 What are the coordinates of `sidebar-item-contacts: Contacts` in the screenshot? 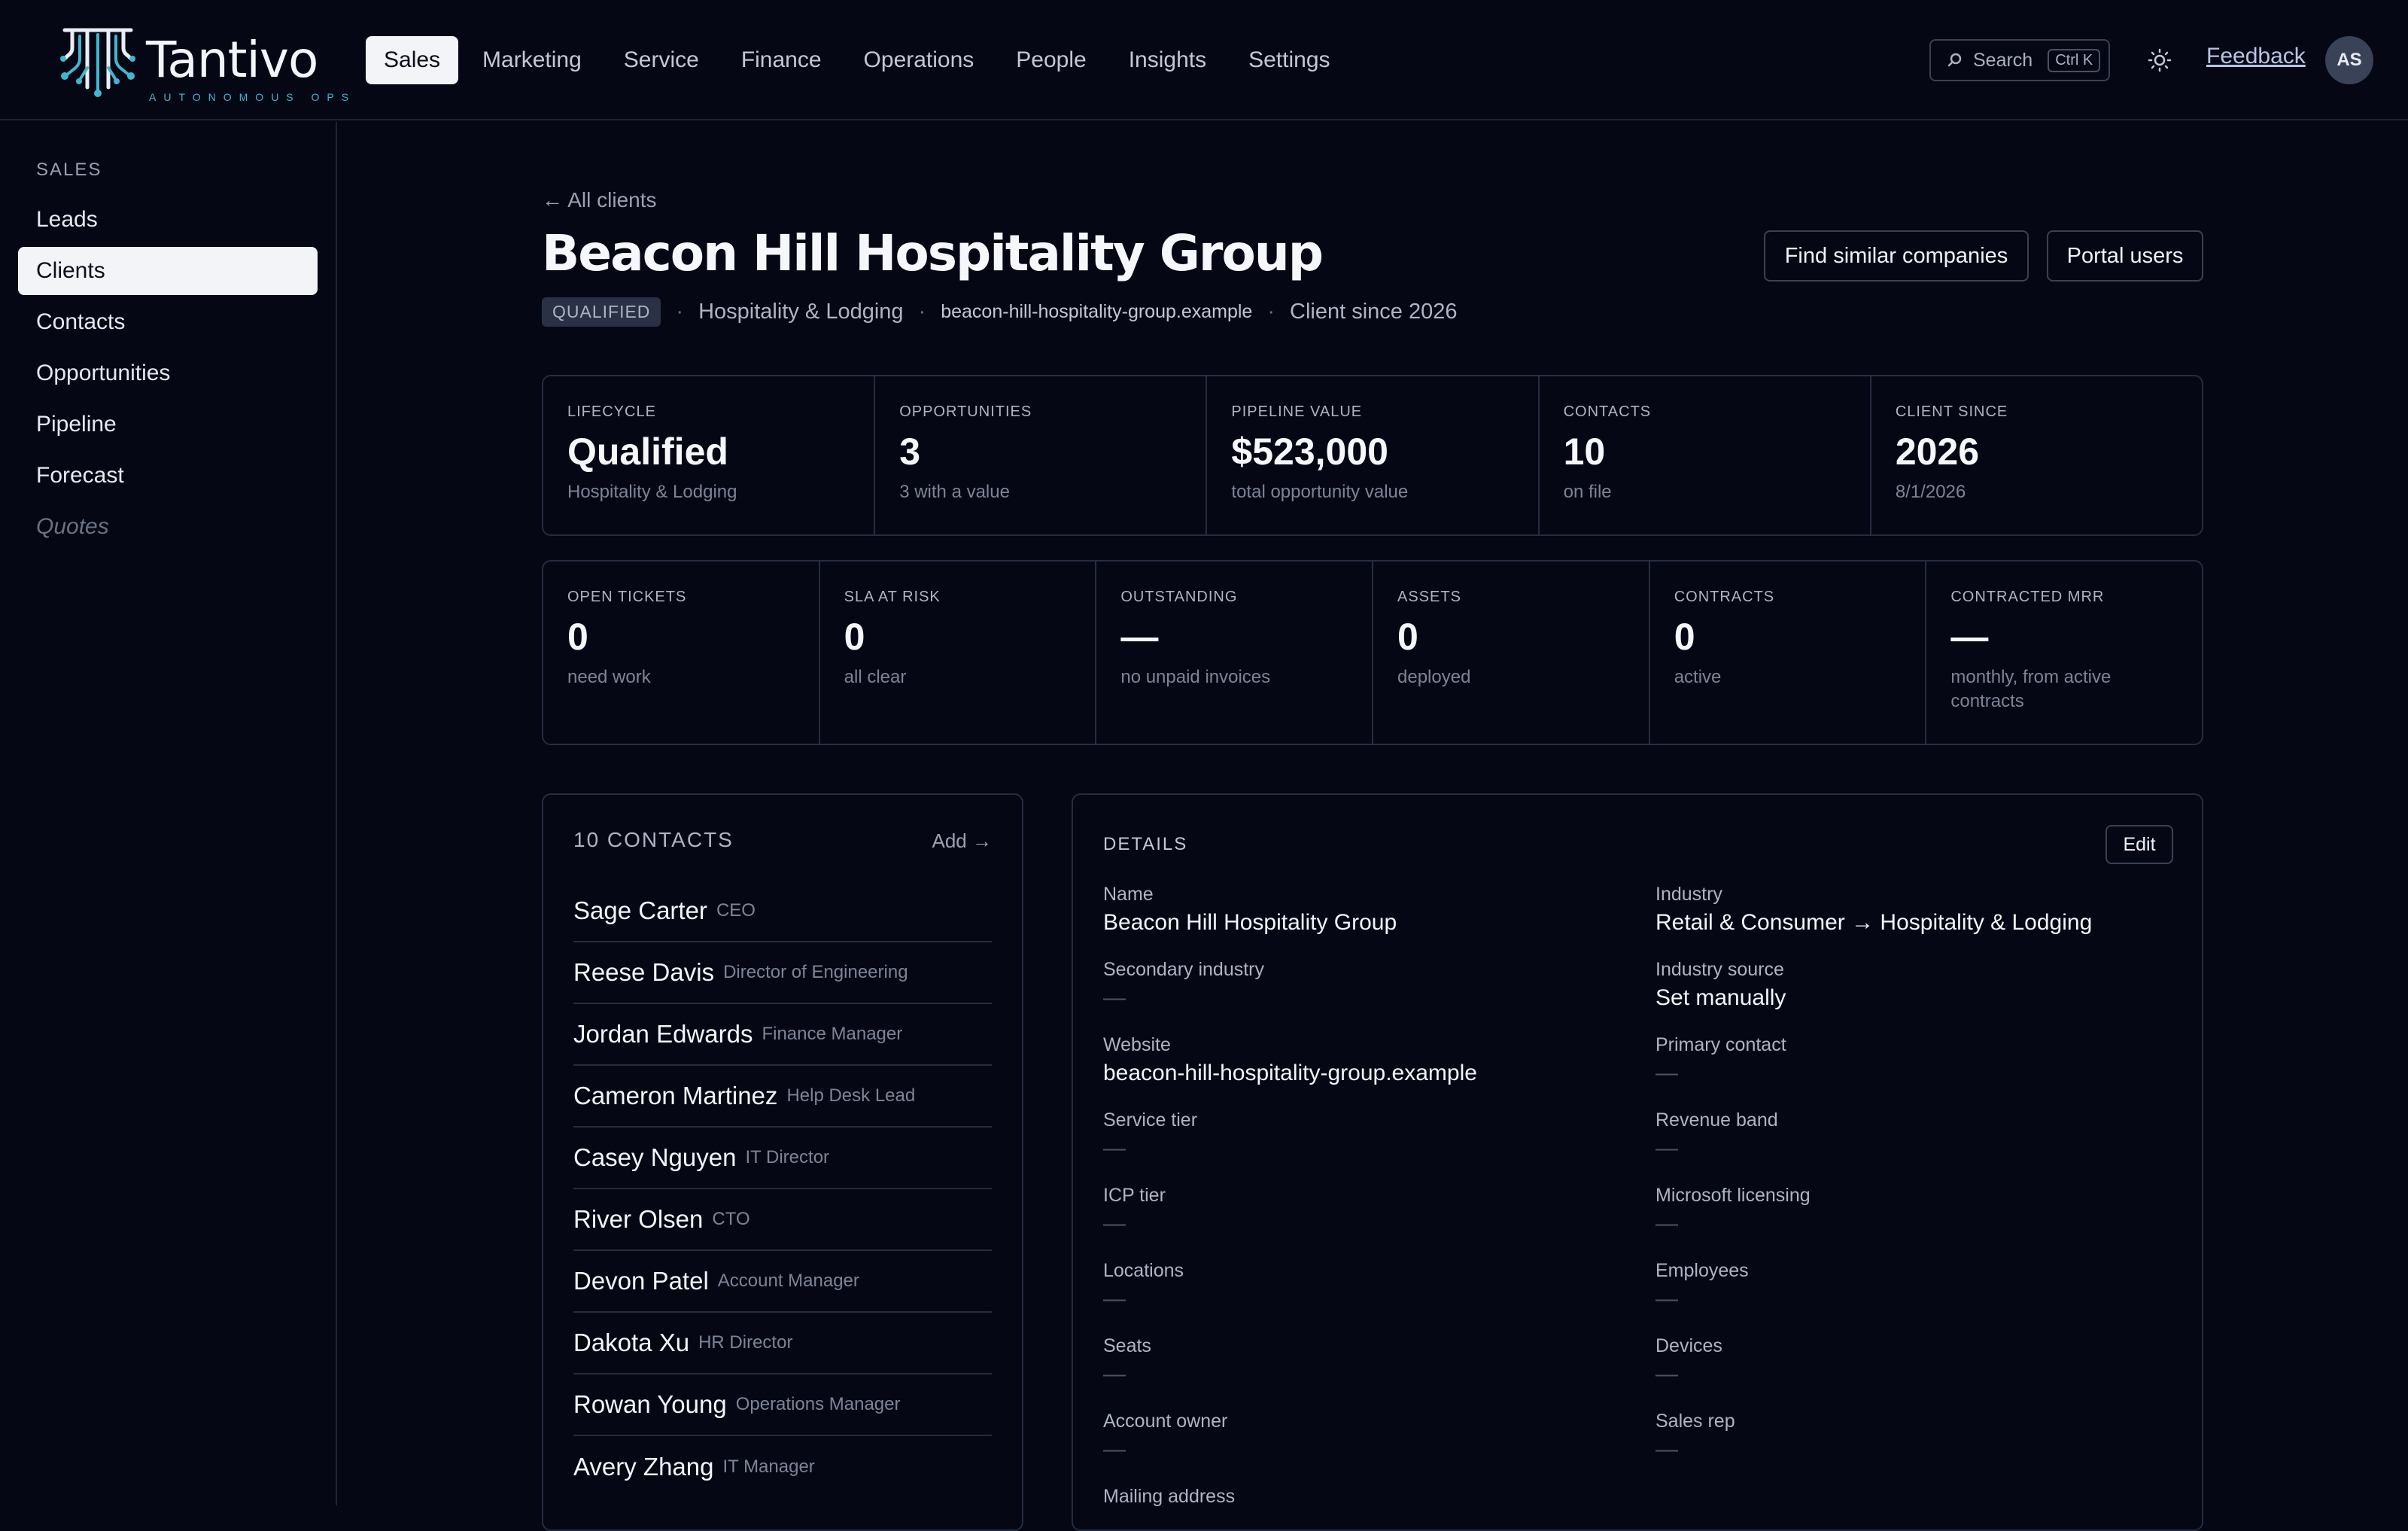 It's located at (168, 322).